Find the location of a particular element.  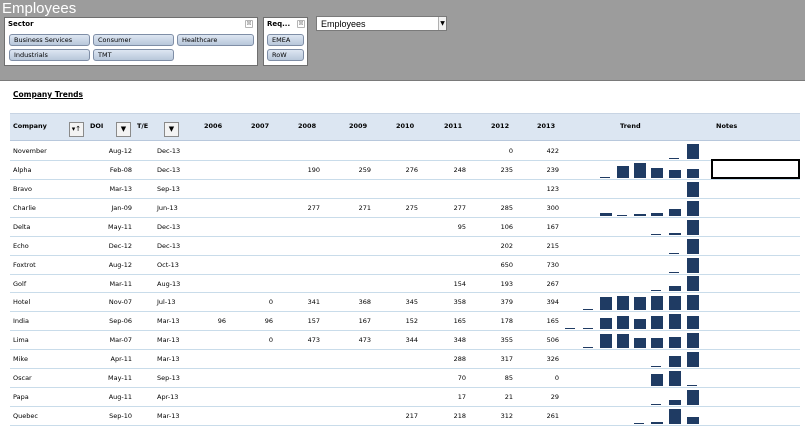

value-cell-2009: 167 is located at coordinates (364, 321).